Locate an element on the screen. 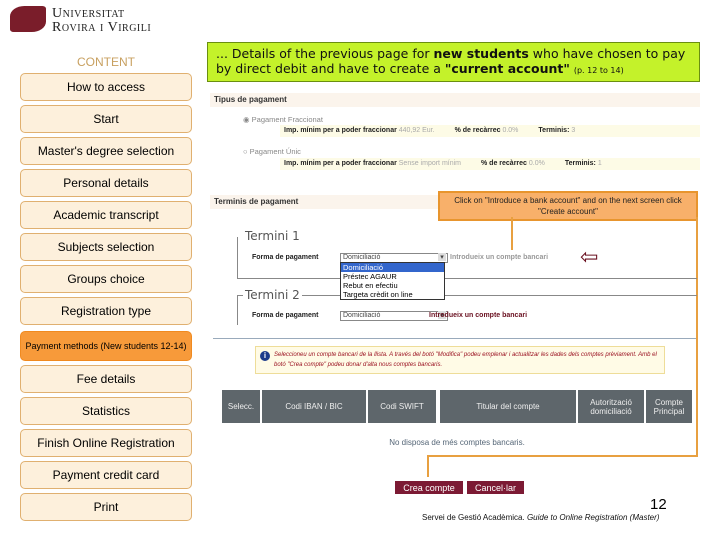 The height and width of the screenshot is (540, 720). sidebar-item: Master's degree selection is located at coordinates (106, 151).